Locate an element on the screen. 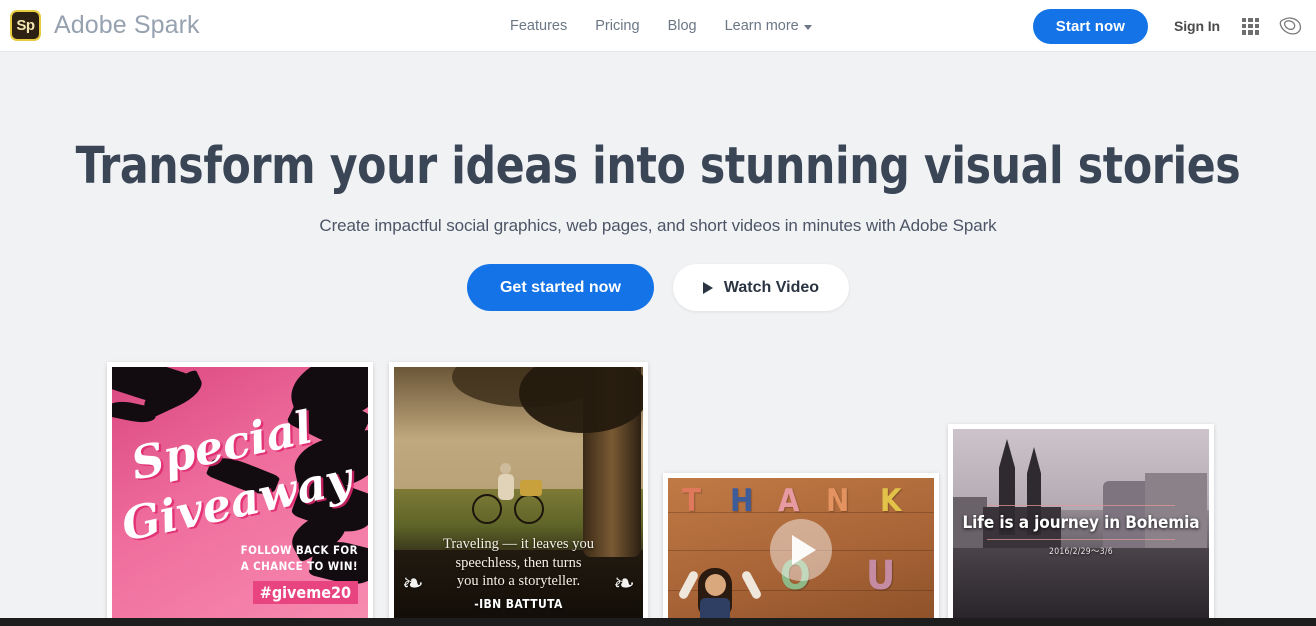 This screenshot has width=1316, height=626. thank-you-artwork: T H A N K O U is located at coordinates (801, 549).